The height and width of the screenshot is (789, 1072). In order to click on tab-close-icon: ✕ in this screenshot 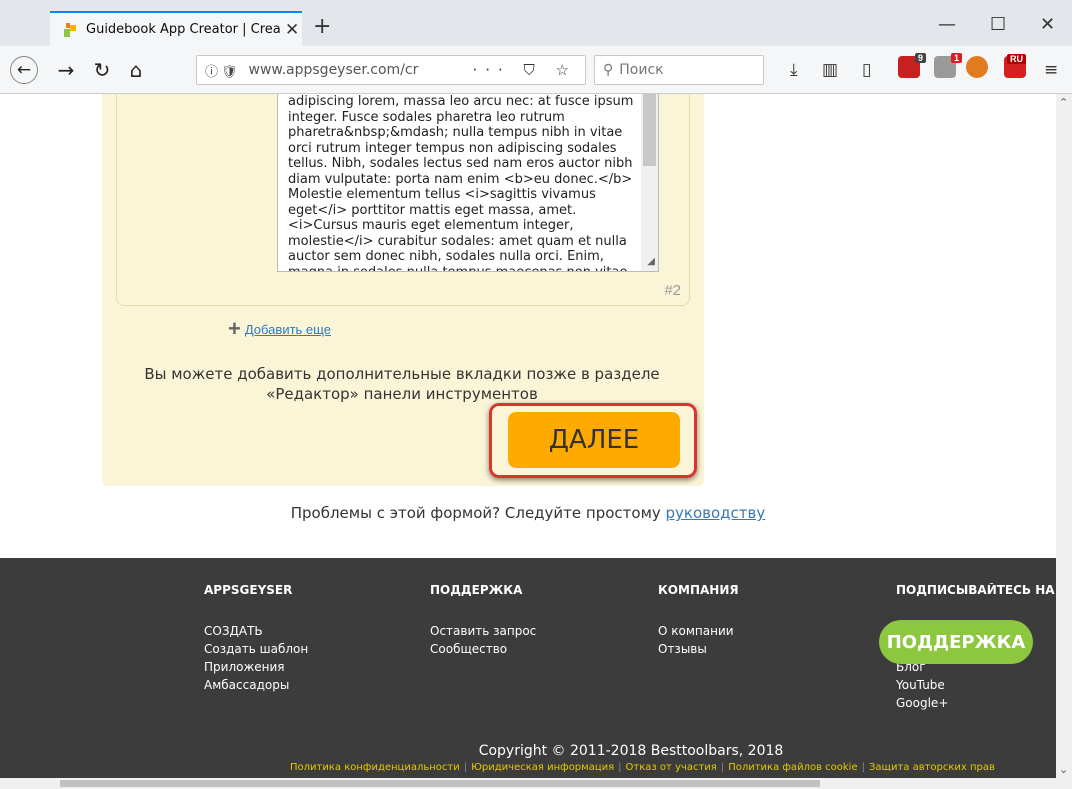, I will do `click(292, 30)`.